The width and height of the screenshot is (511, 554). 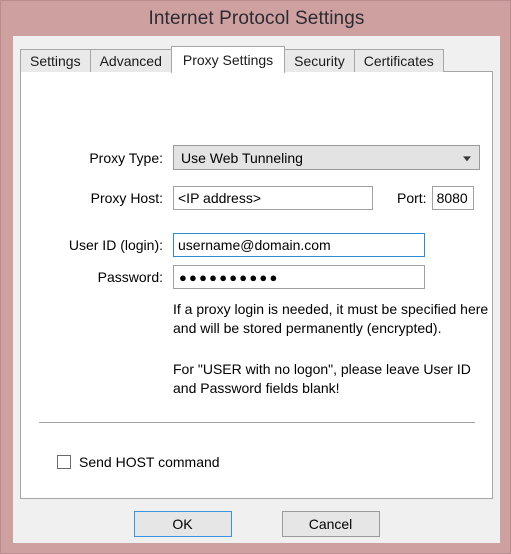 I want to click on tab-proxy-settings: Proxy Settings, so click(x=228, y=59).